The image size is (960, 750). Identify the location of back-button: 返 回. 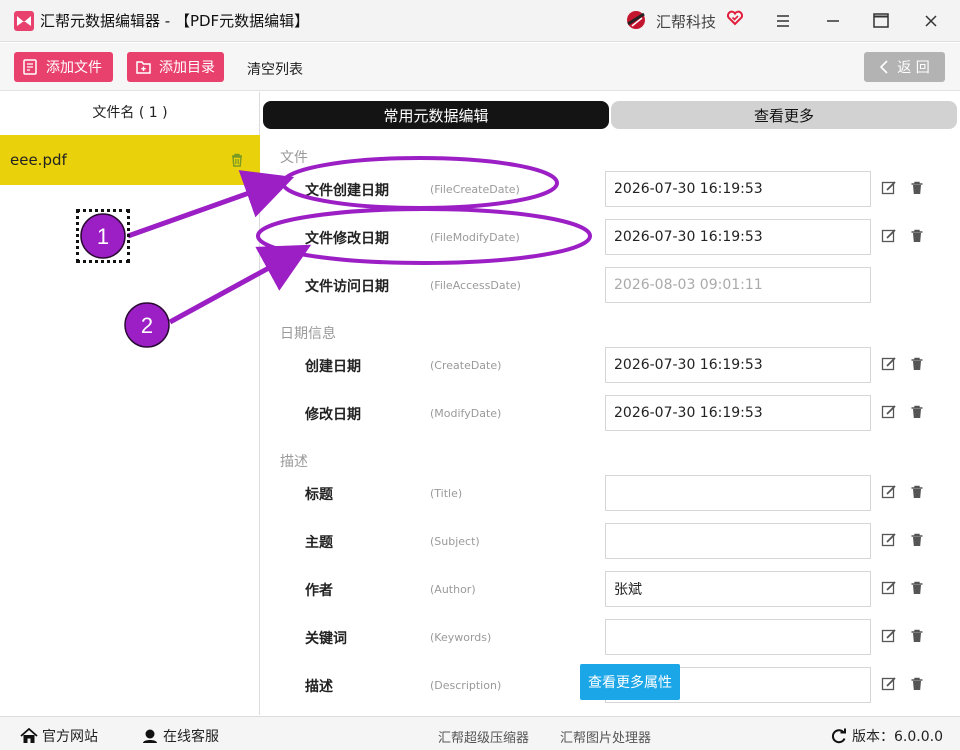
(904, 67).